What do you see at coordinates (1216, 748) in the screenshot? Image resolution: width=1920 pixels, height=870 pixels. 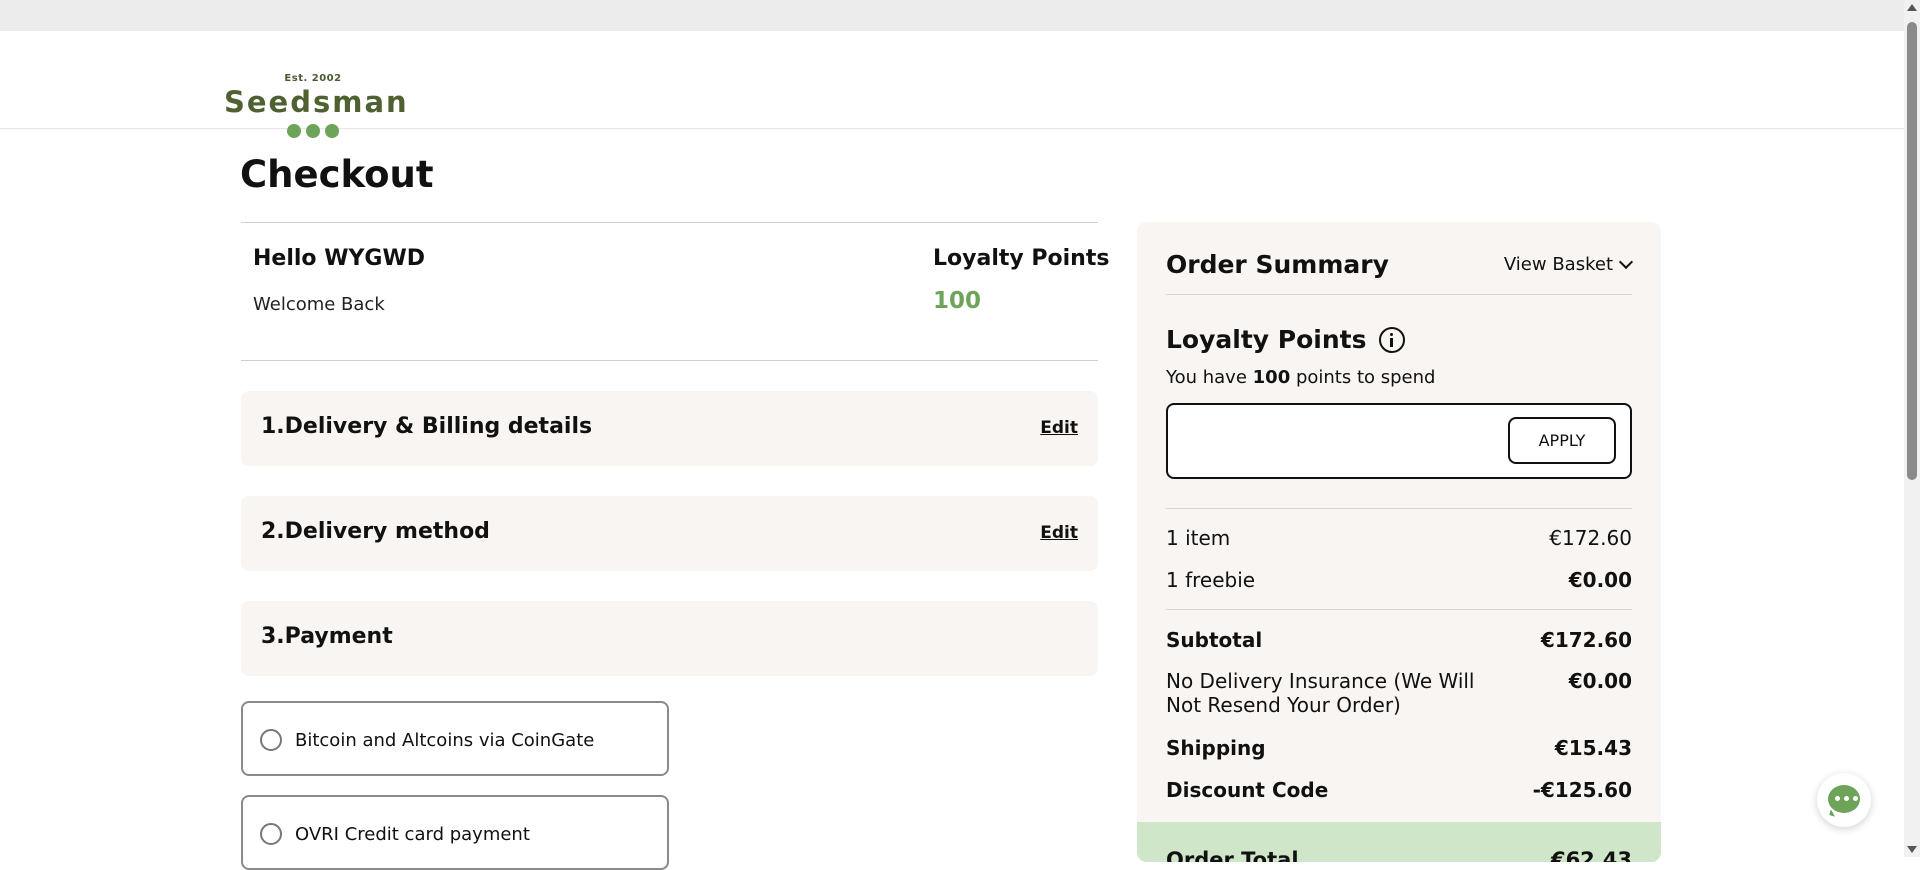 I see `line-label: Shipping` at bounding box center [1216, 748].